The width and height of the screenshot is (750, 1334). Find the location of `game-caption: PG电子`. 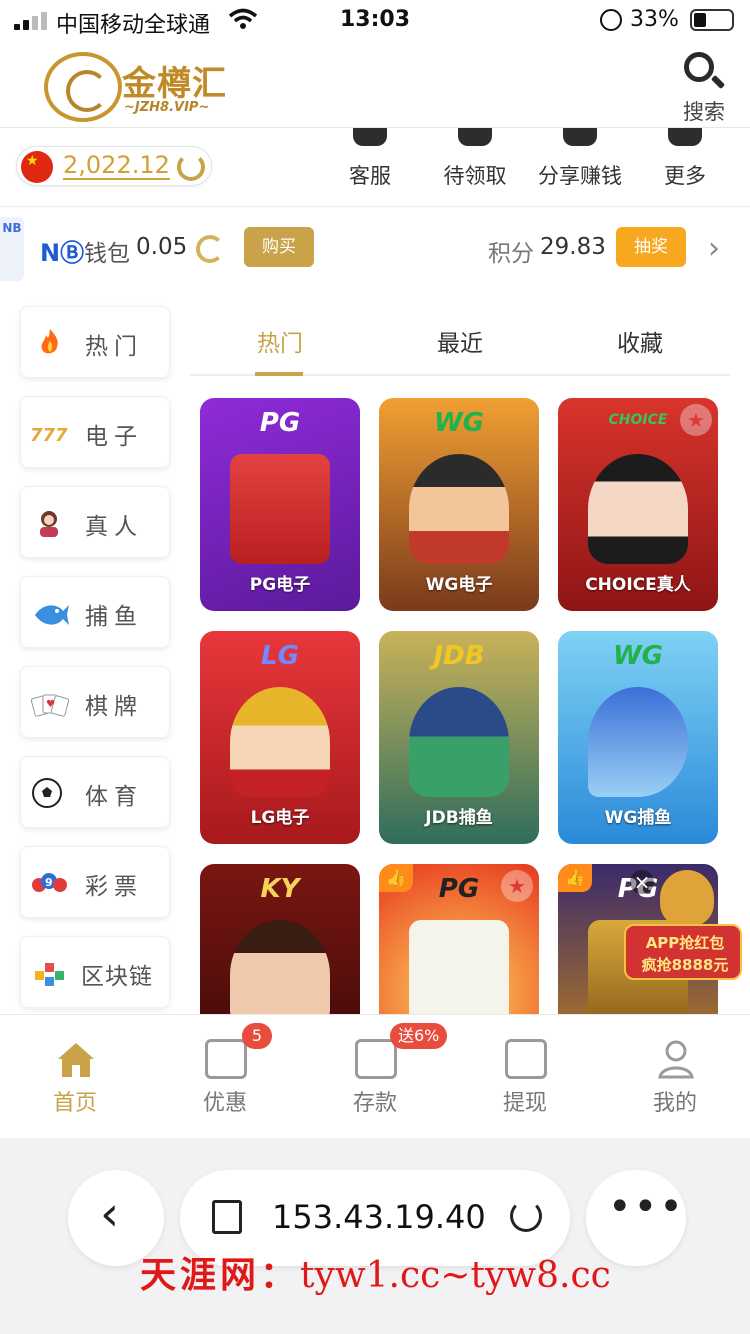

game-caption: PG电子 is located at coordinates (280, 585).